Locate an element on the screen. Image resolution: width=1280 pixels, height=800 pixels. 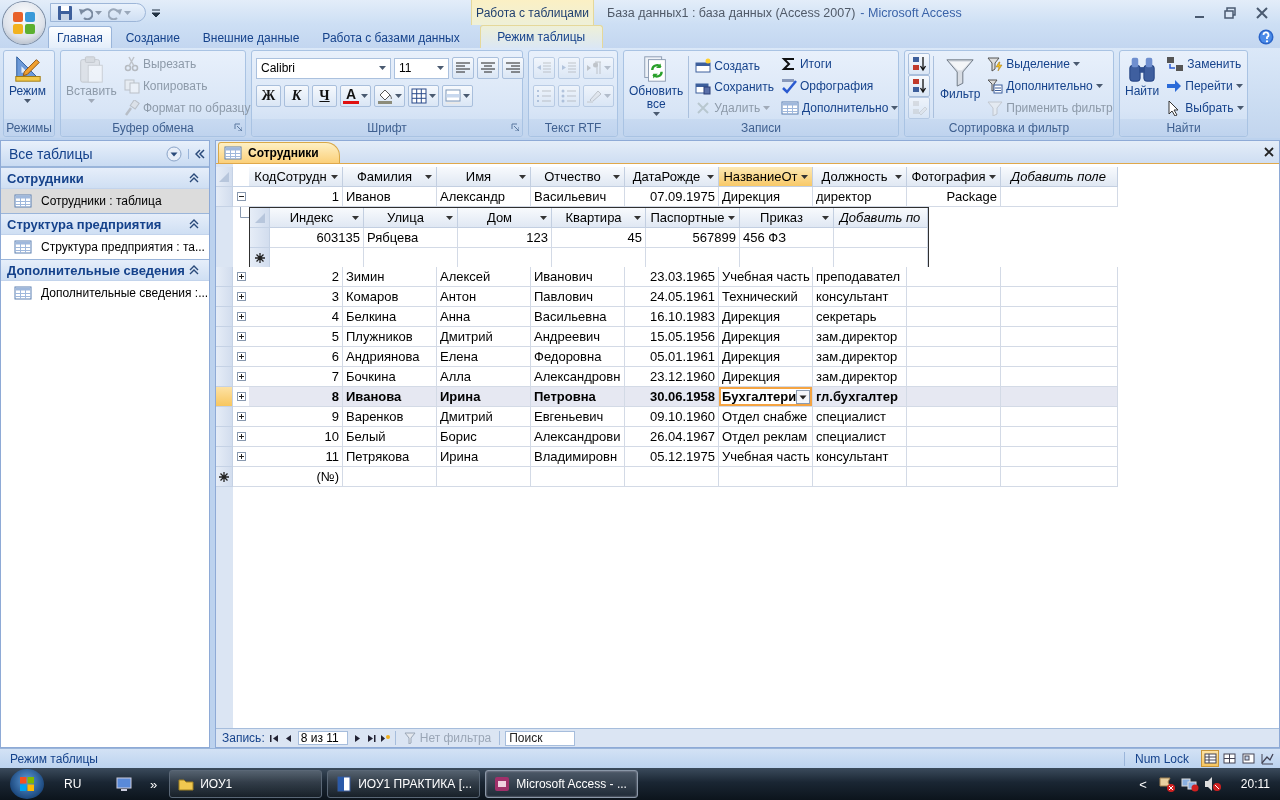
ribbon-button: Создать is located at coordinates (734, 66).